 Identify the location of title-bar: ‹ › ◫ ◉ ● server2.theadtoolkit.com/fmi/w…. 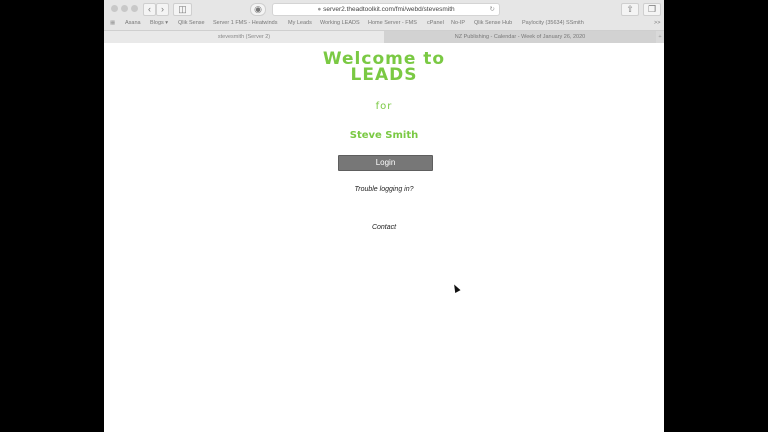
(384, 8).